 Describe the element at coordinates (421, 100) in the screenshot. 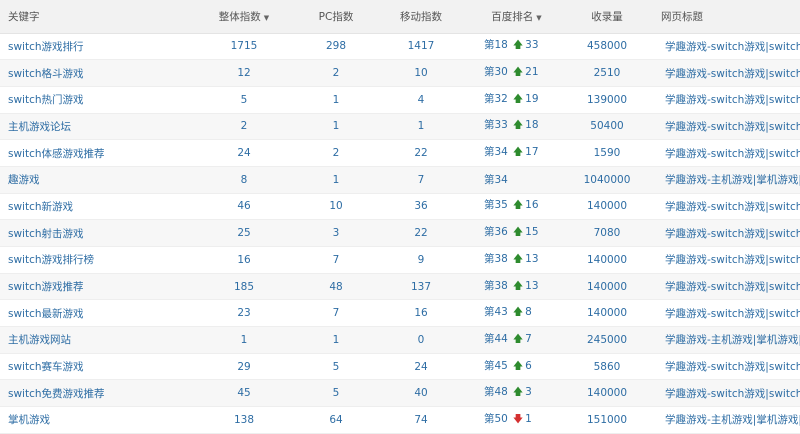

I see `mobile-index-value: 4` at that location.